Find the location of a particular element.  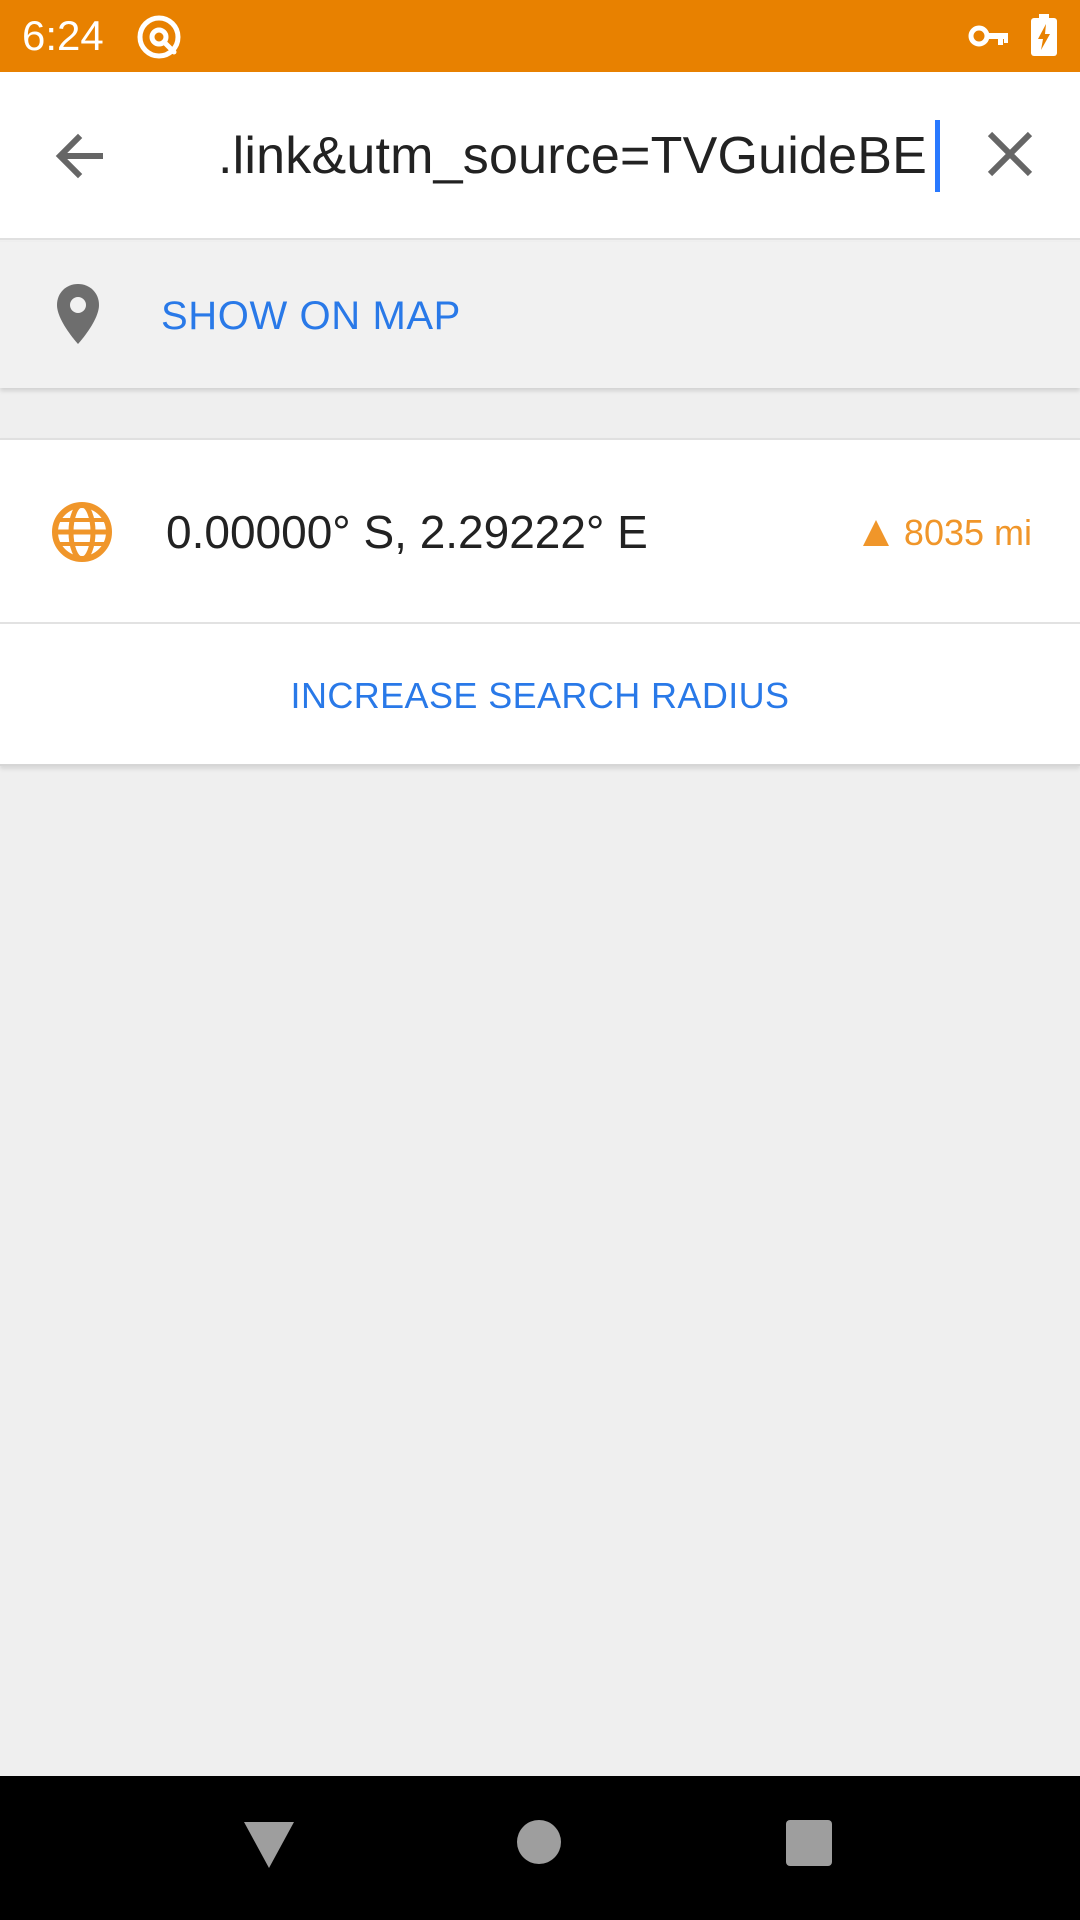

status-bar: 6:24 is located at coordinates (540, 36).